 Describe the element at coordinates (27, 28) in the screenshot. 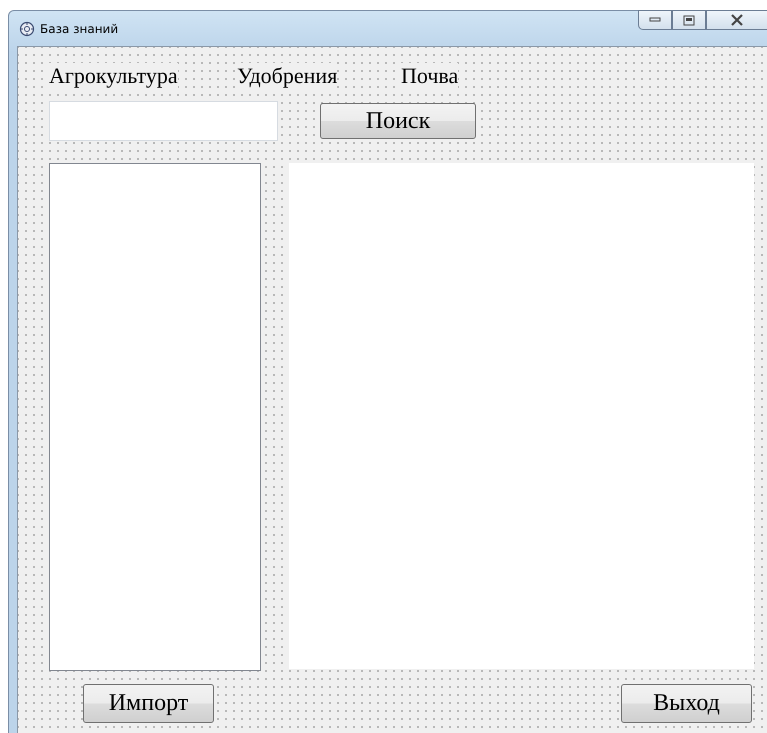

I see `app-icon` at that location.